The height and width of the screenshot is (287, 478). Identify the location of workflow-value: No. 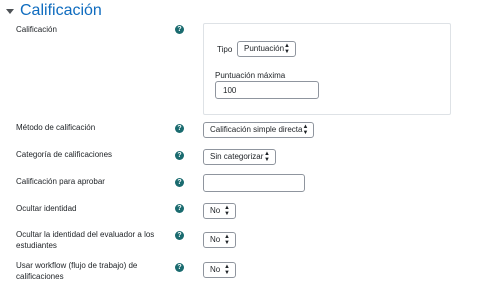
(215, 269).